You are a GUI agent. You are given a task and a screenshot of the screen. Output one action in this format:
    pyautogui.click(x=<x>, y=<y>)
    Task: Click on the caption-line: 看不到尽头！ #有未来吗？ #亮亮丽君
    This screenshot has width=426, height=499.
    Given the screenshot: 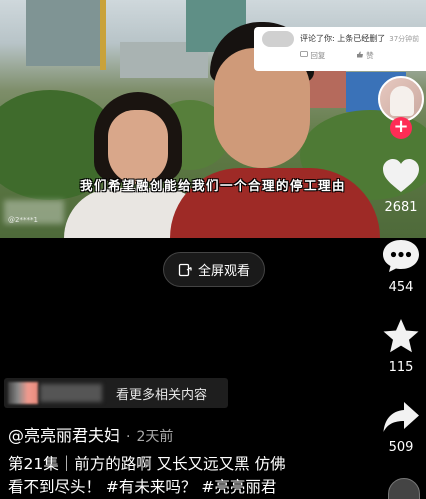 What is the action you would take?
    pyautogui.click(x=142, y=487)
    